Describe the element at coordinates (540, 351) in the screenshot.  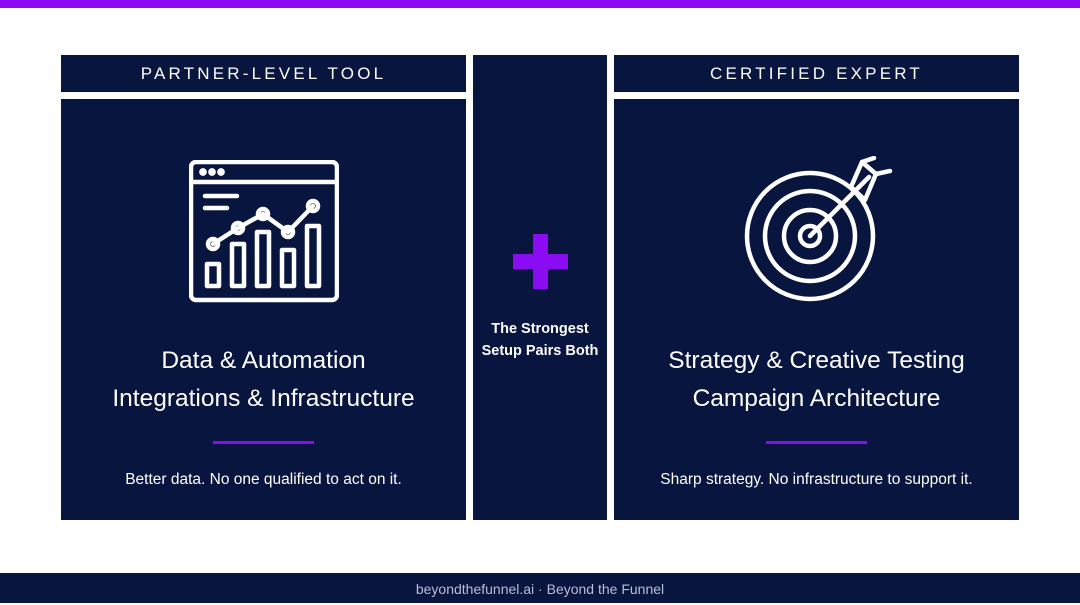
I see `combination-caption-line-2: Setup Pairs Both` at that location.